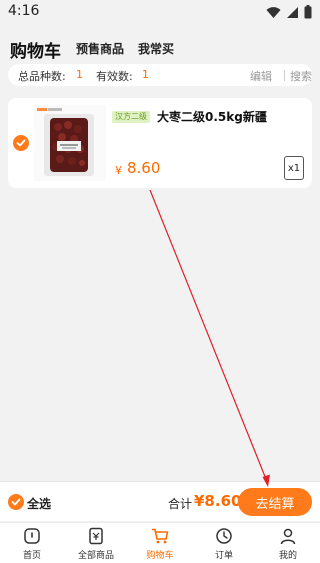 The image size is (320, 563). I want to click on price-currency-symbol: ¥, so click(118, 170).